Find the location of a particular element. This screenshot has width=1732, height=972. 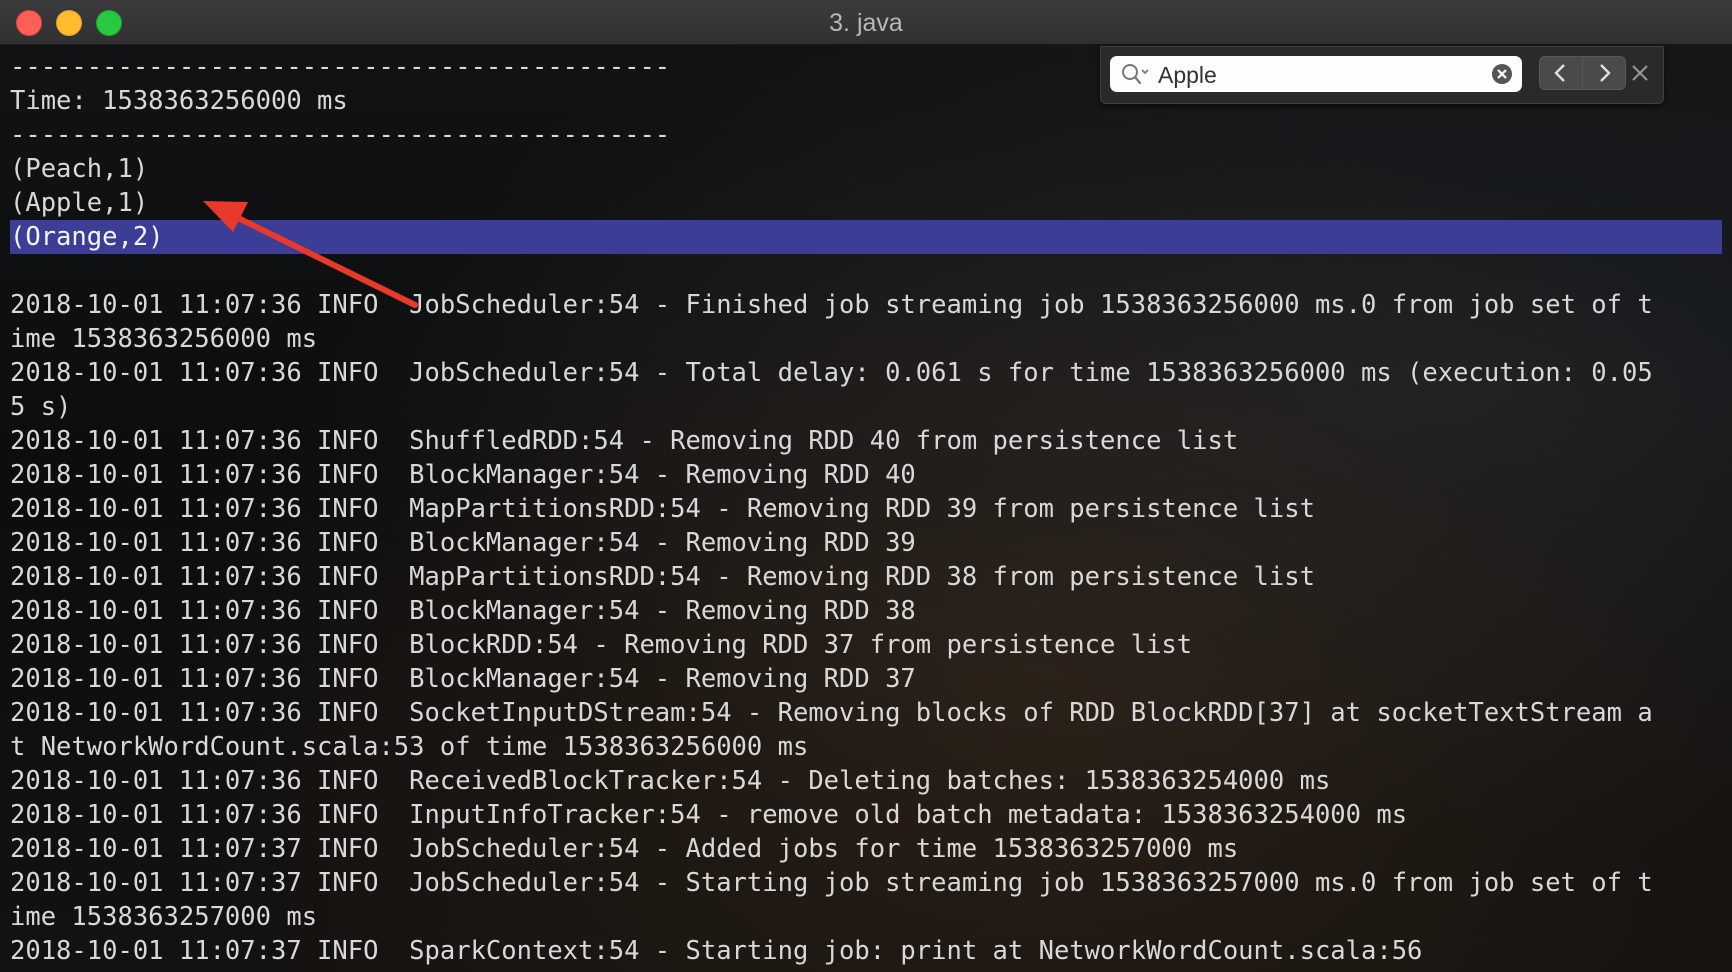

find-search-box is located at coordinates (1316, 74).